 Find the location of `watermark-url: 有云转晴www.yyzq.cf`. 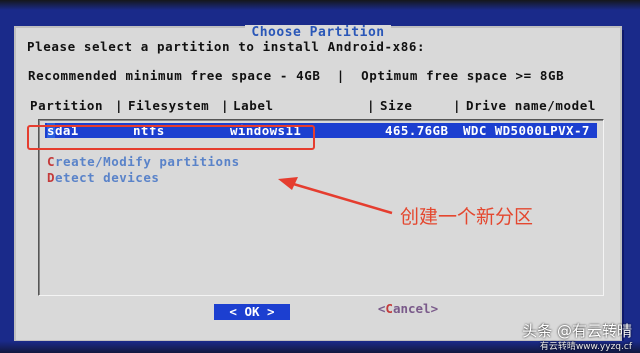

watermark-url: 有云转晴www.yyzq.cf is located at coordinates (585, 347).